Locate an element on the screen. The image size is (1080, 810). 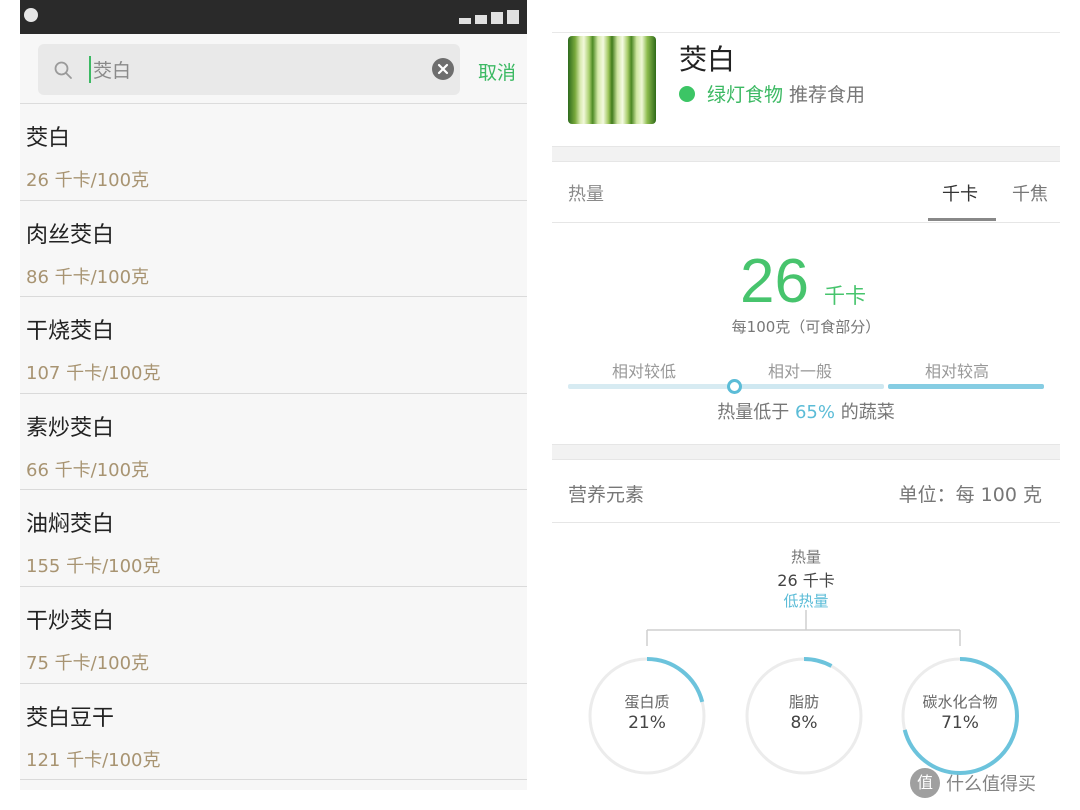
food-calories: 155 千卡/100克 is located at coordinates (93, 567).